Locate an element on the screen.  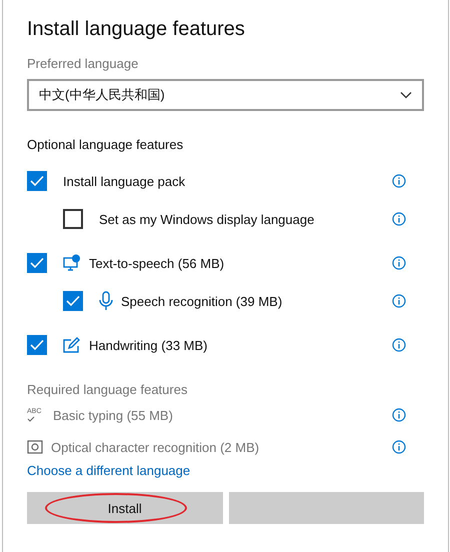
feature-label: Text-to-speech (56 MB) is located at coordinates (157, 263).